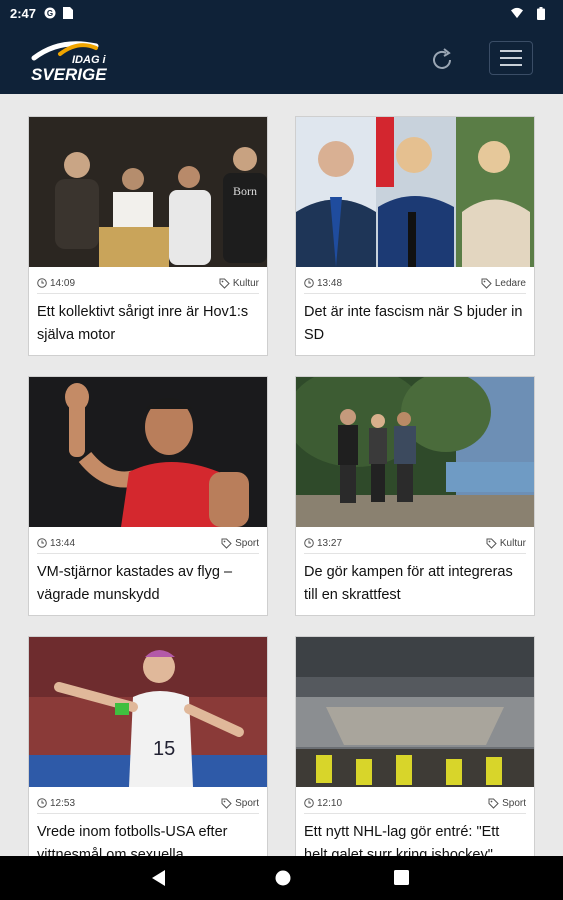 The image size is (563, 900). Describe the element at coordinates (330, 543) in the screenshot. I see `article-time: 13:27` at that location.